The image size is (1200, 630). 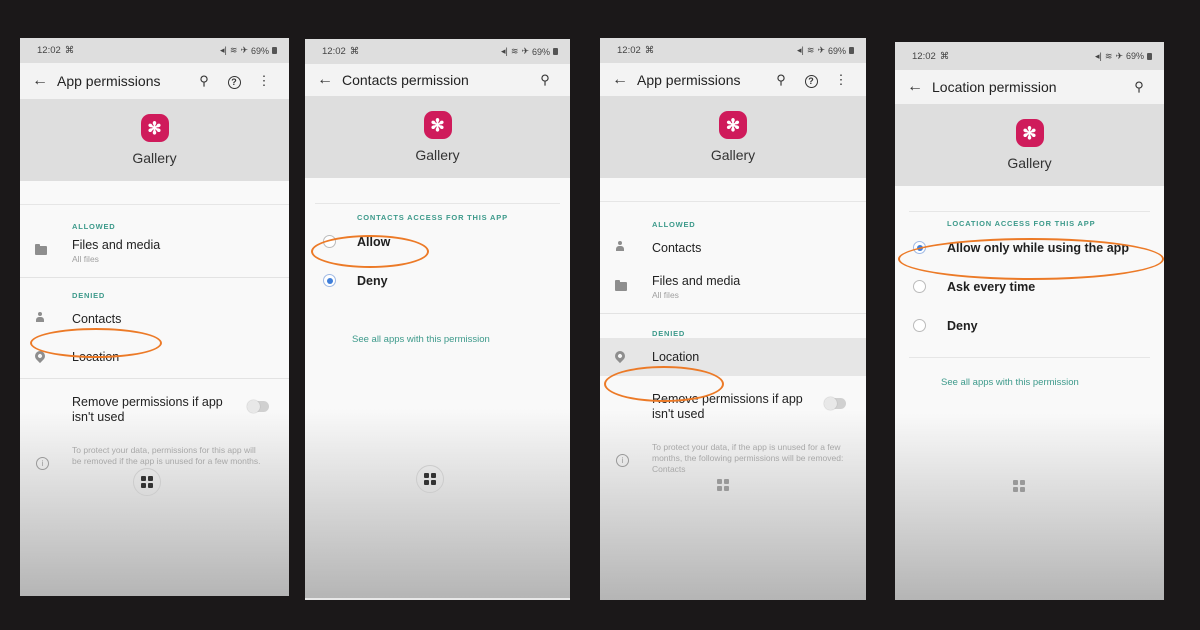 What do you see at coordinates (405, 80) in the screenshot?
I see `page-title: Contacts permission` at bounding box center [405, 80].